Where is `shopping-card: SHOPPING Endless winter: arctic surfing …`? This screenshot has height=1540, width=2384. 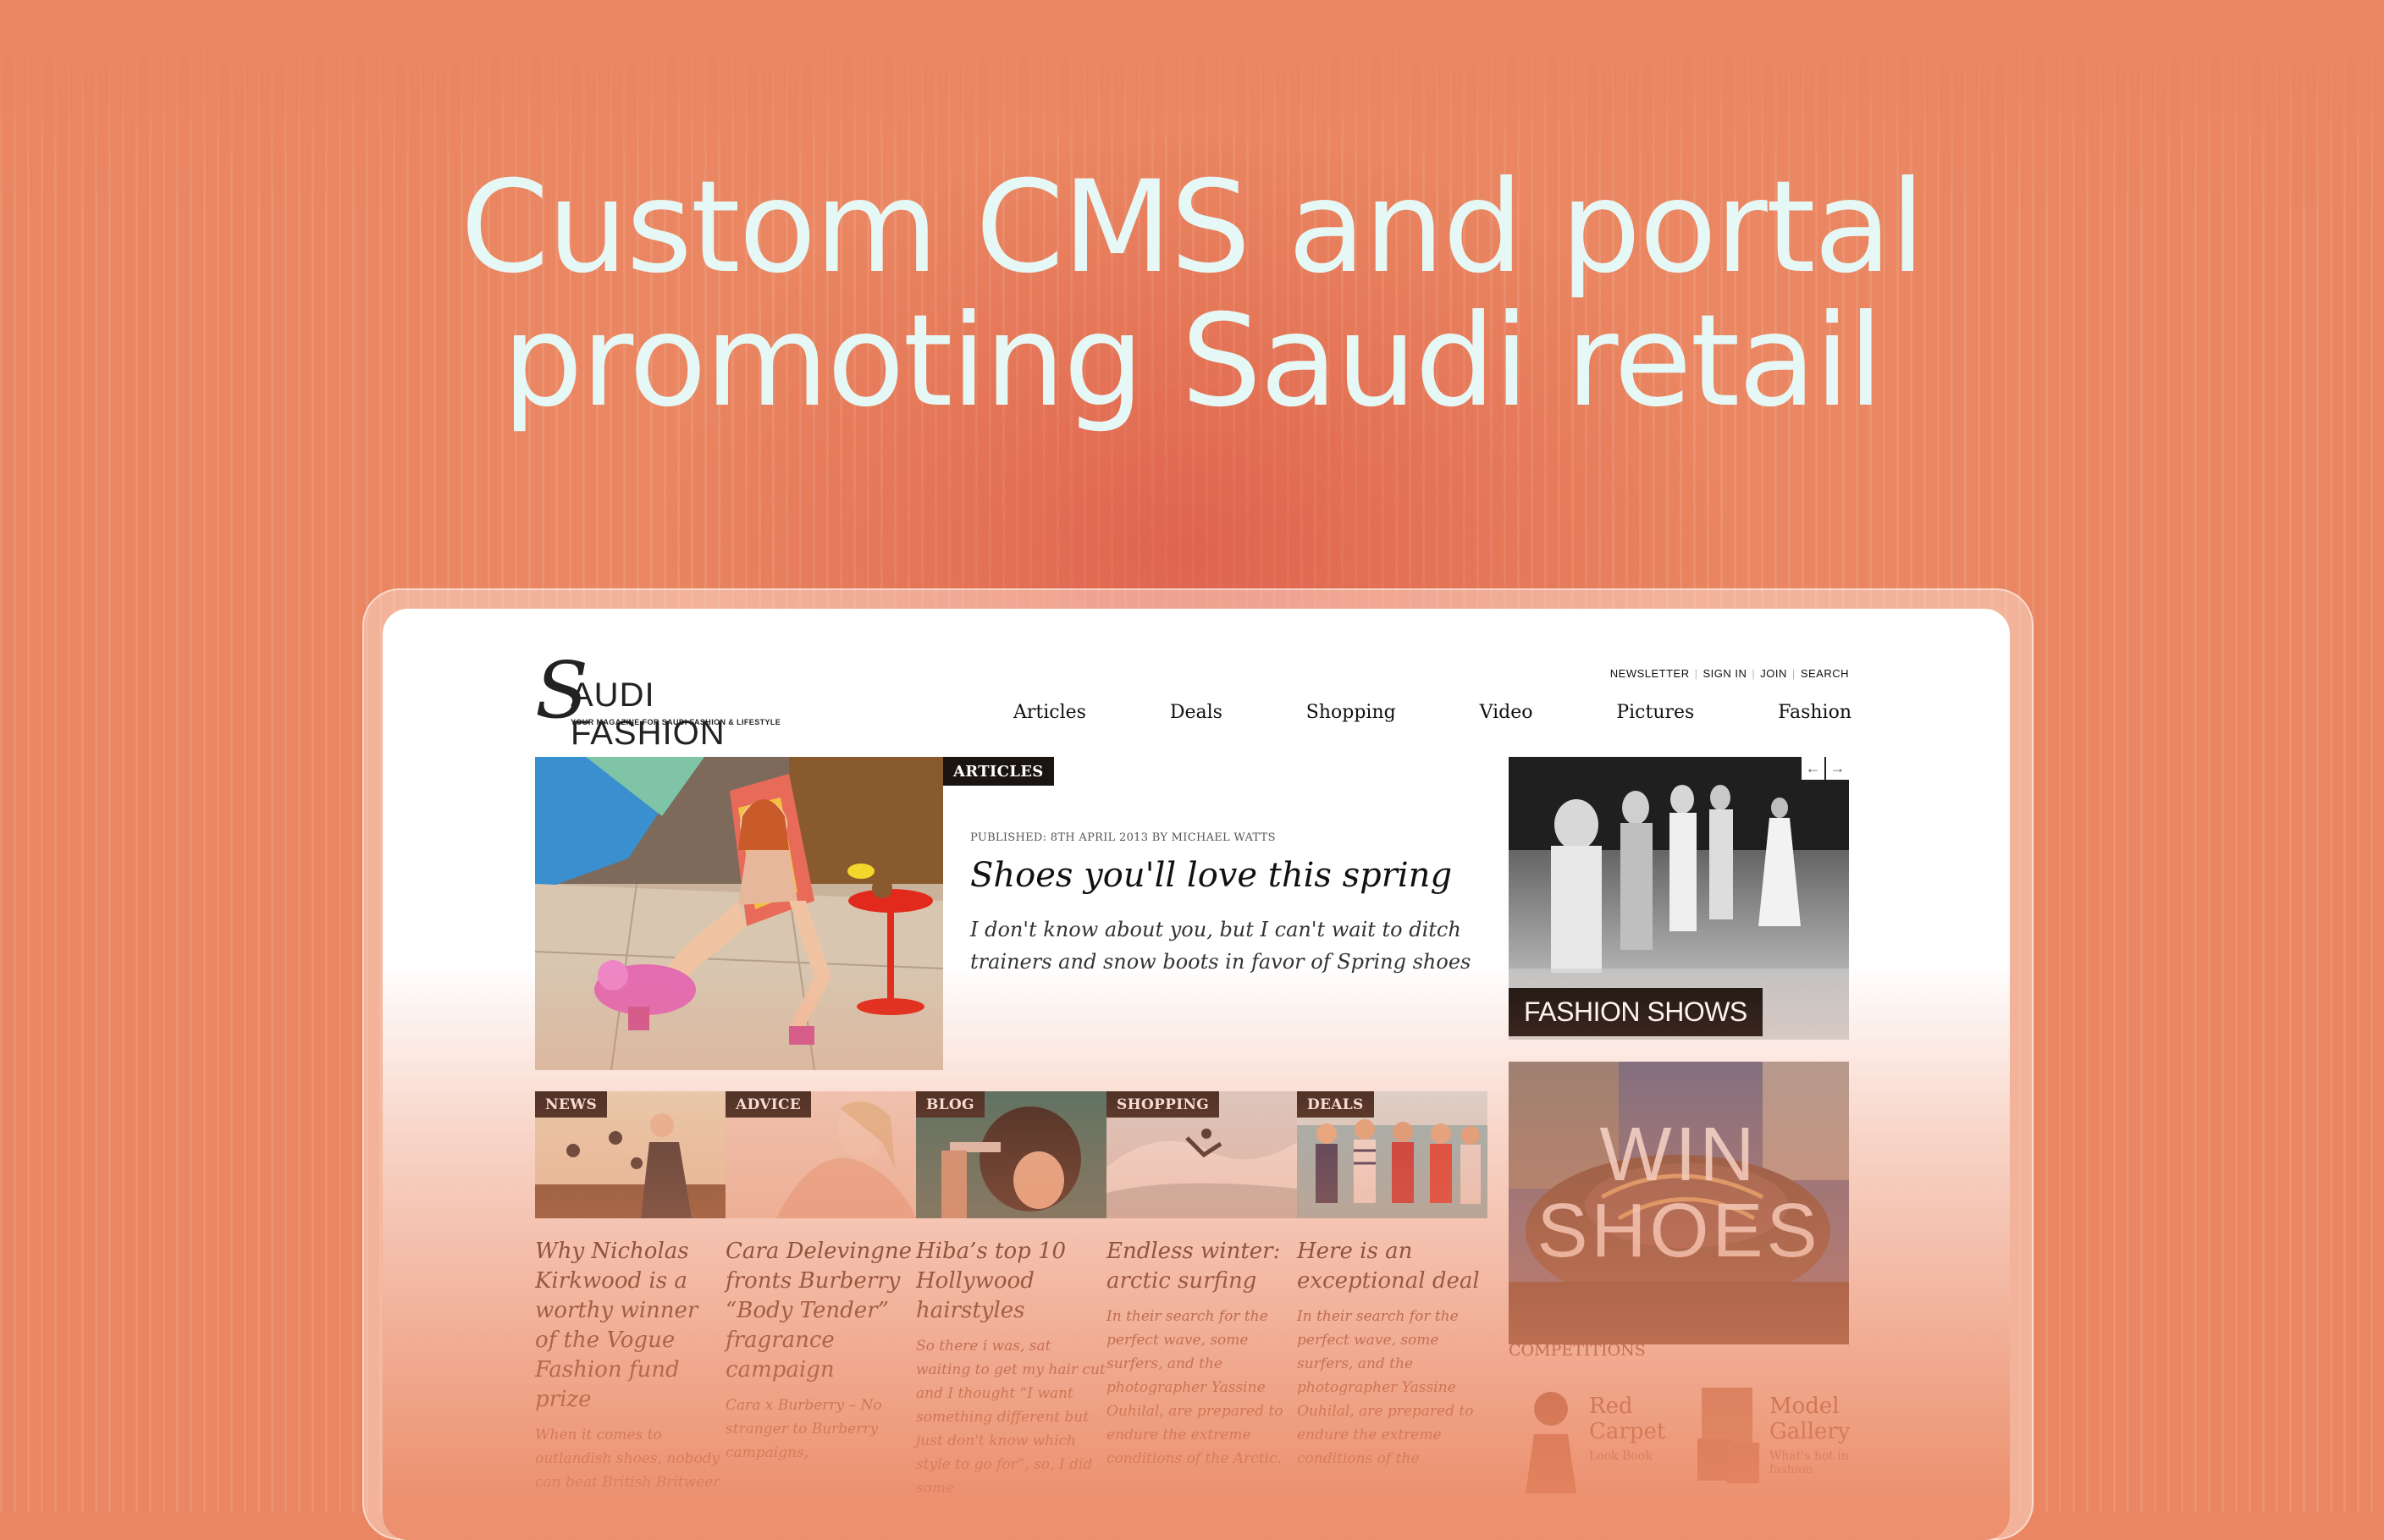
shopping-card: SHOPPING Endless winter: arctic surfing … is located at coordinates (1202, 1281).